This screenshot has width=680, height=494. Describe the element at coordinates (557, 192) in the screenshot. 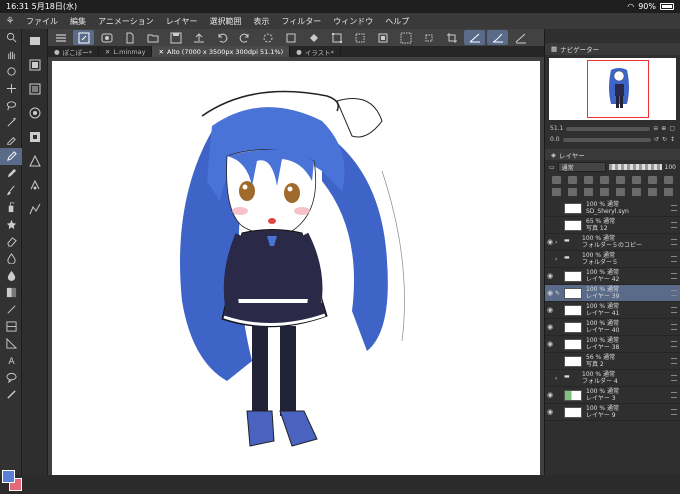

I see `new-raster-icon` at that location.